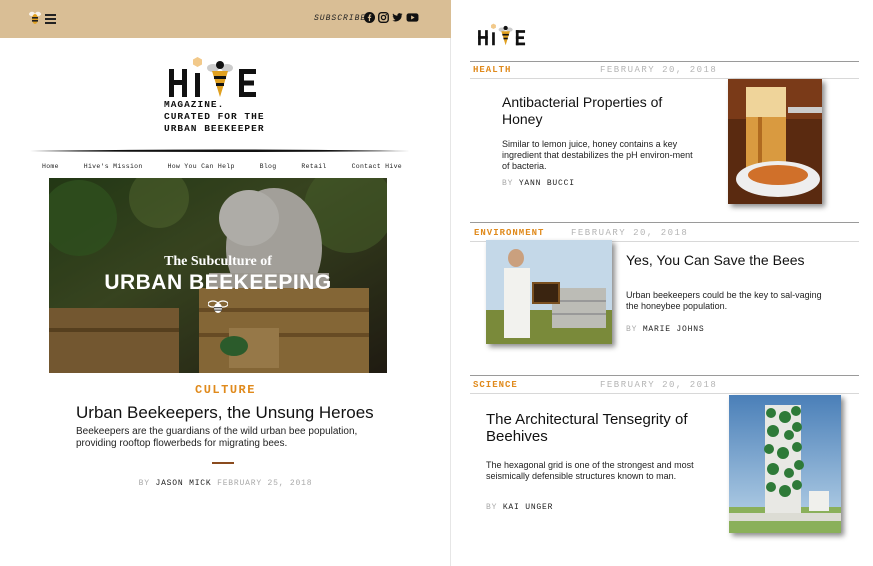 Image resolution: width=873 pixels, height=566 pixels. Describe the element at coordinates (726, 260) in the screenshot. I see `article-title: Yes, You Can Save the Bees` at that location.